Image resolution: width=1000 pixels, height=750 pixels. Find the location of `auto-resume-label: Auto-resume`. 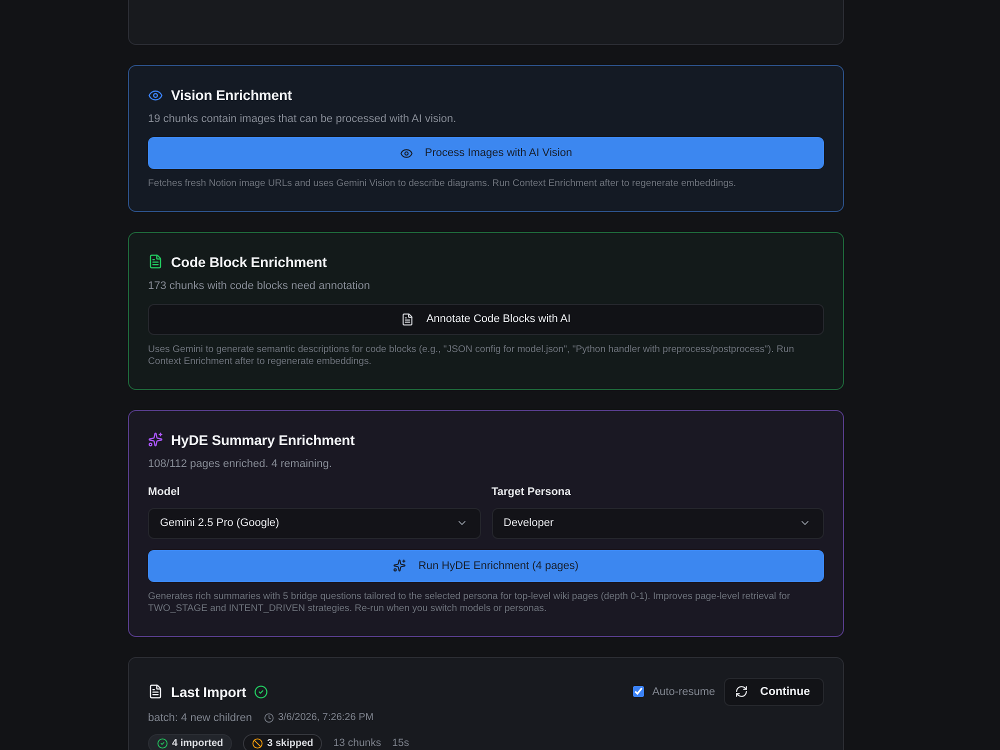

auto-resume-label: Auto-resume is located at coordinates (684, 692).